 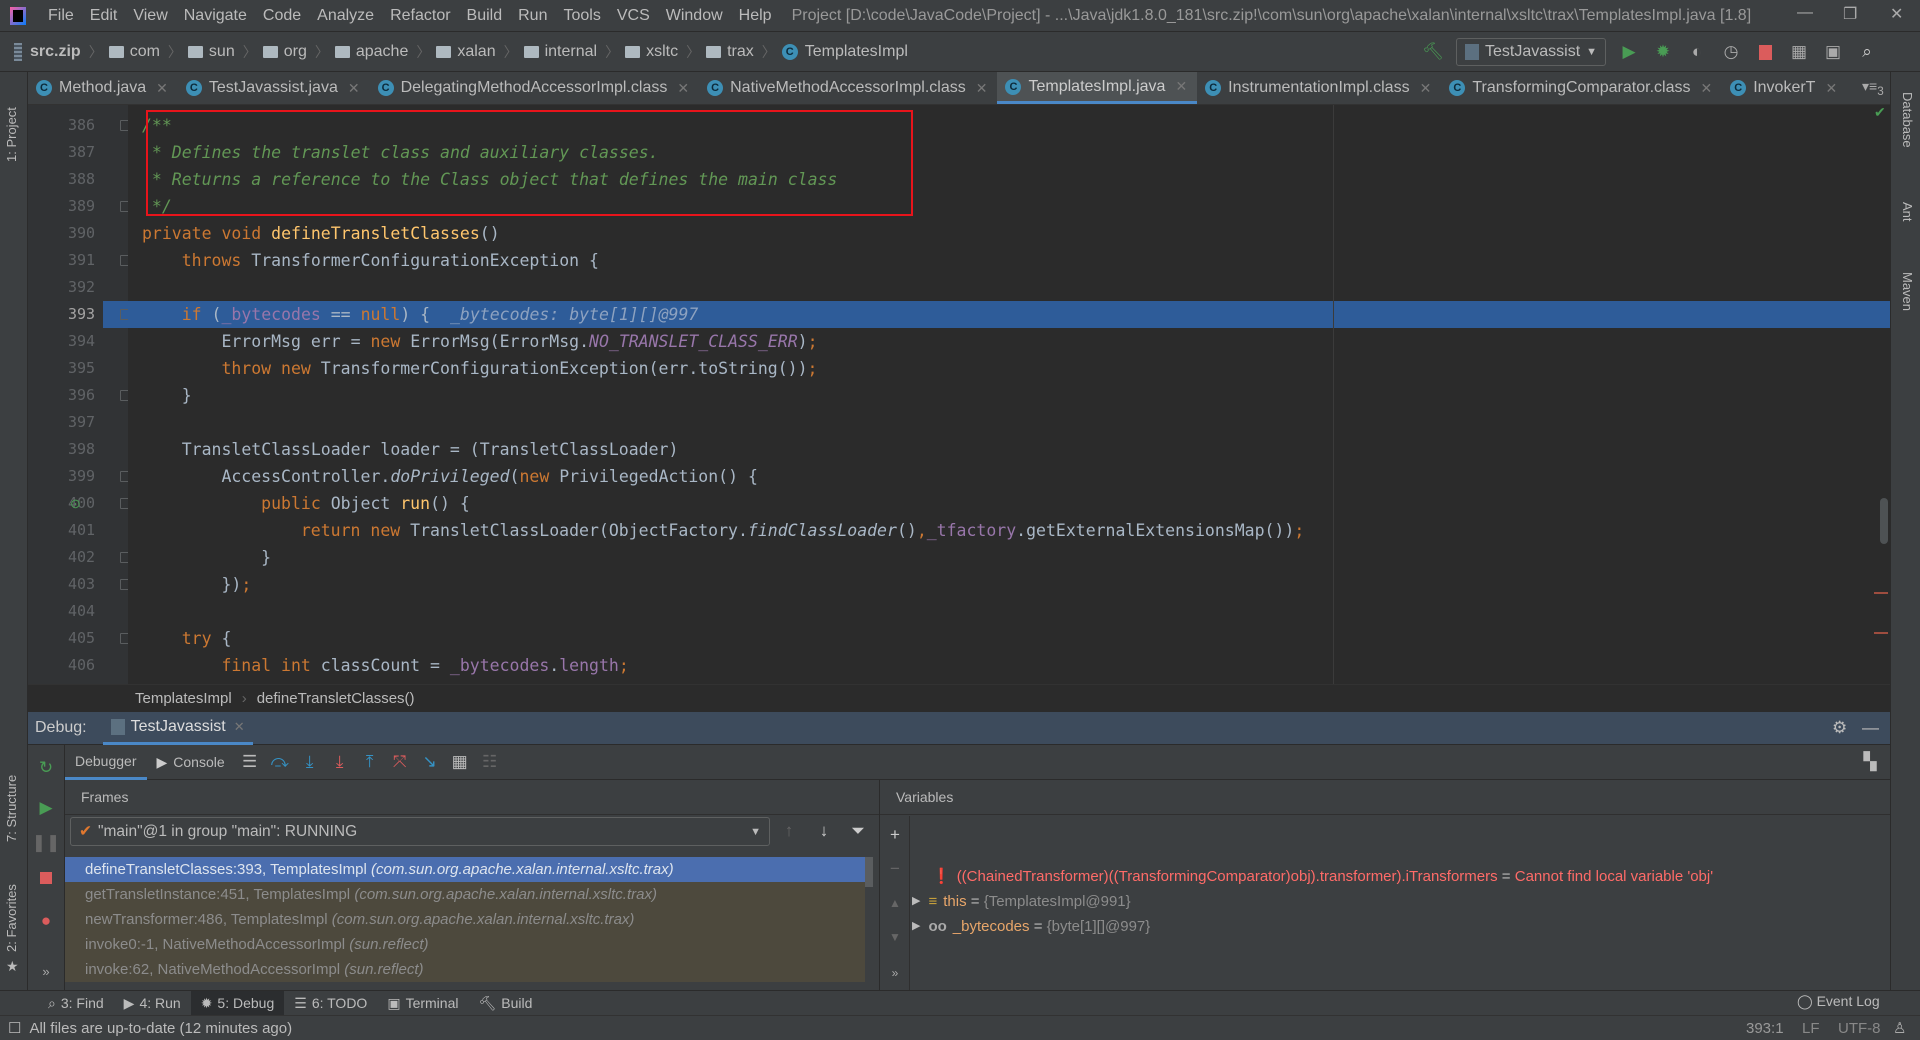 I want to click on coverage-icon: ◐, so click(x=1697, y=52).